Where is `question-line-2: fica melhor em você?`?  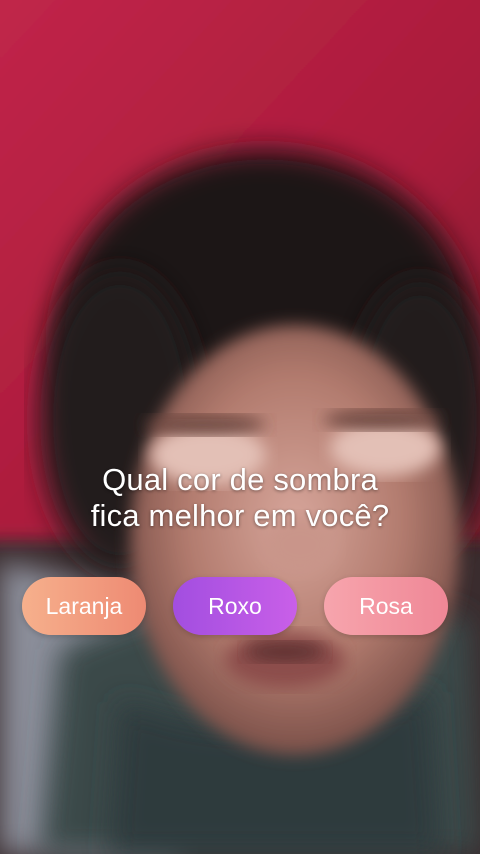 question-line-2: fica melhor em você? is located at coordinates (240, 515).